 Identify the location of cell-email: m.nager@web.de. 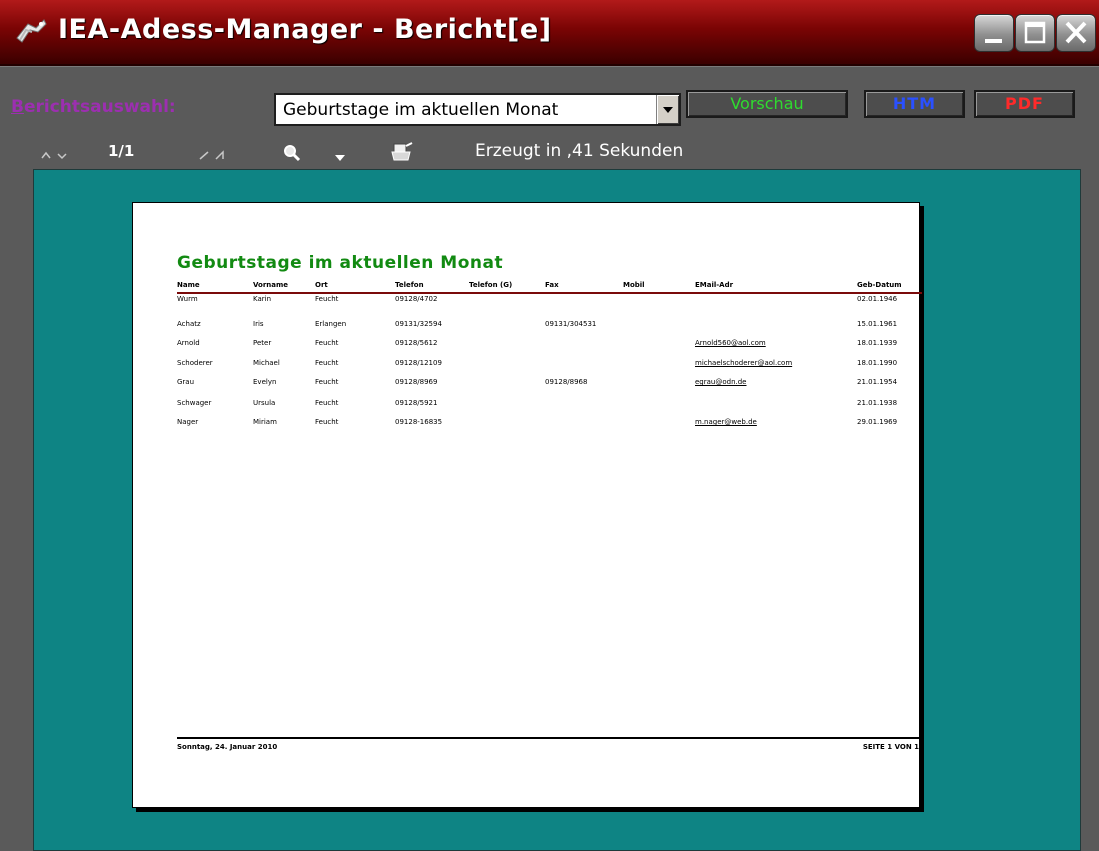
(726, 422).